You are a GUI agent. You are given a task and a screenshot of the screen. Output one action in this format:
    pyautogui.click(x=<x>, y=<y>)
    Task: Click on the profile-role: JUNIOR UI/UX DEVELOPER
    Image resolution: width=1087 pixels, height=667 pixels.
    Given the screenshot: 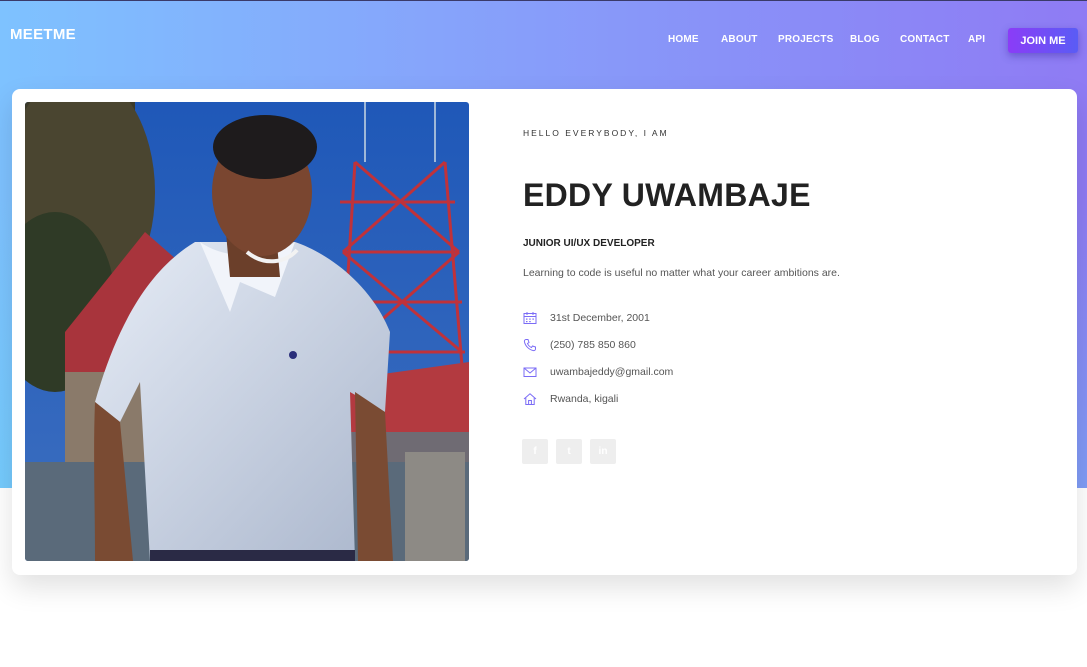 What is the action you would take?
    pyautogui.click(x=589, y=243)
    